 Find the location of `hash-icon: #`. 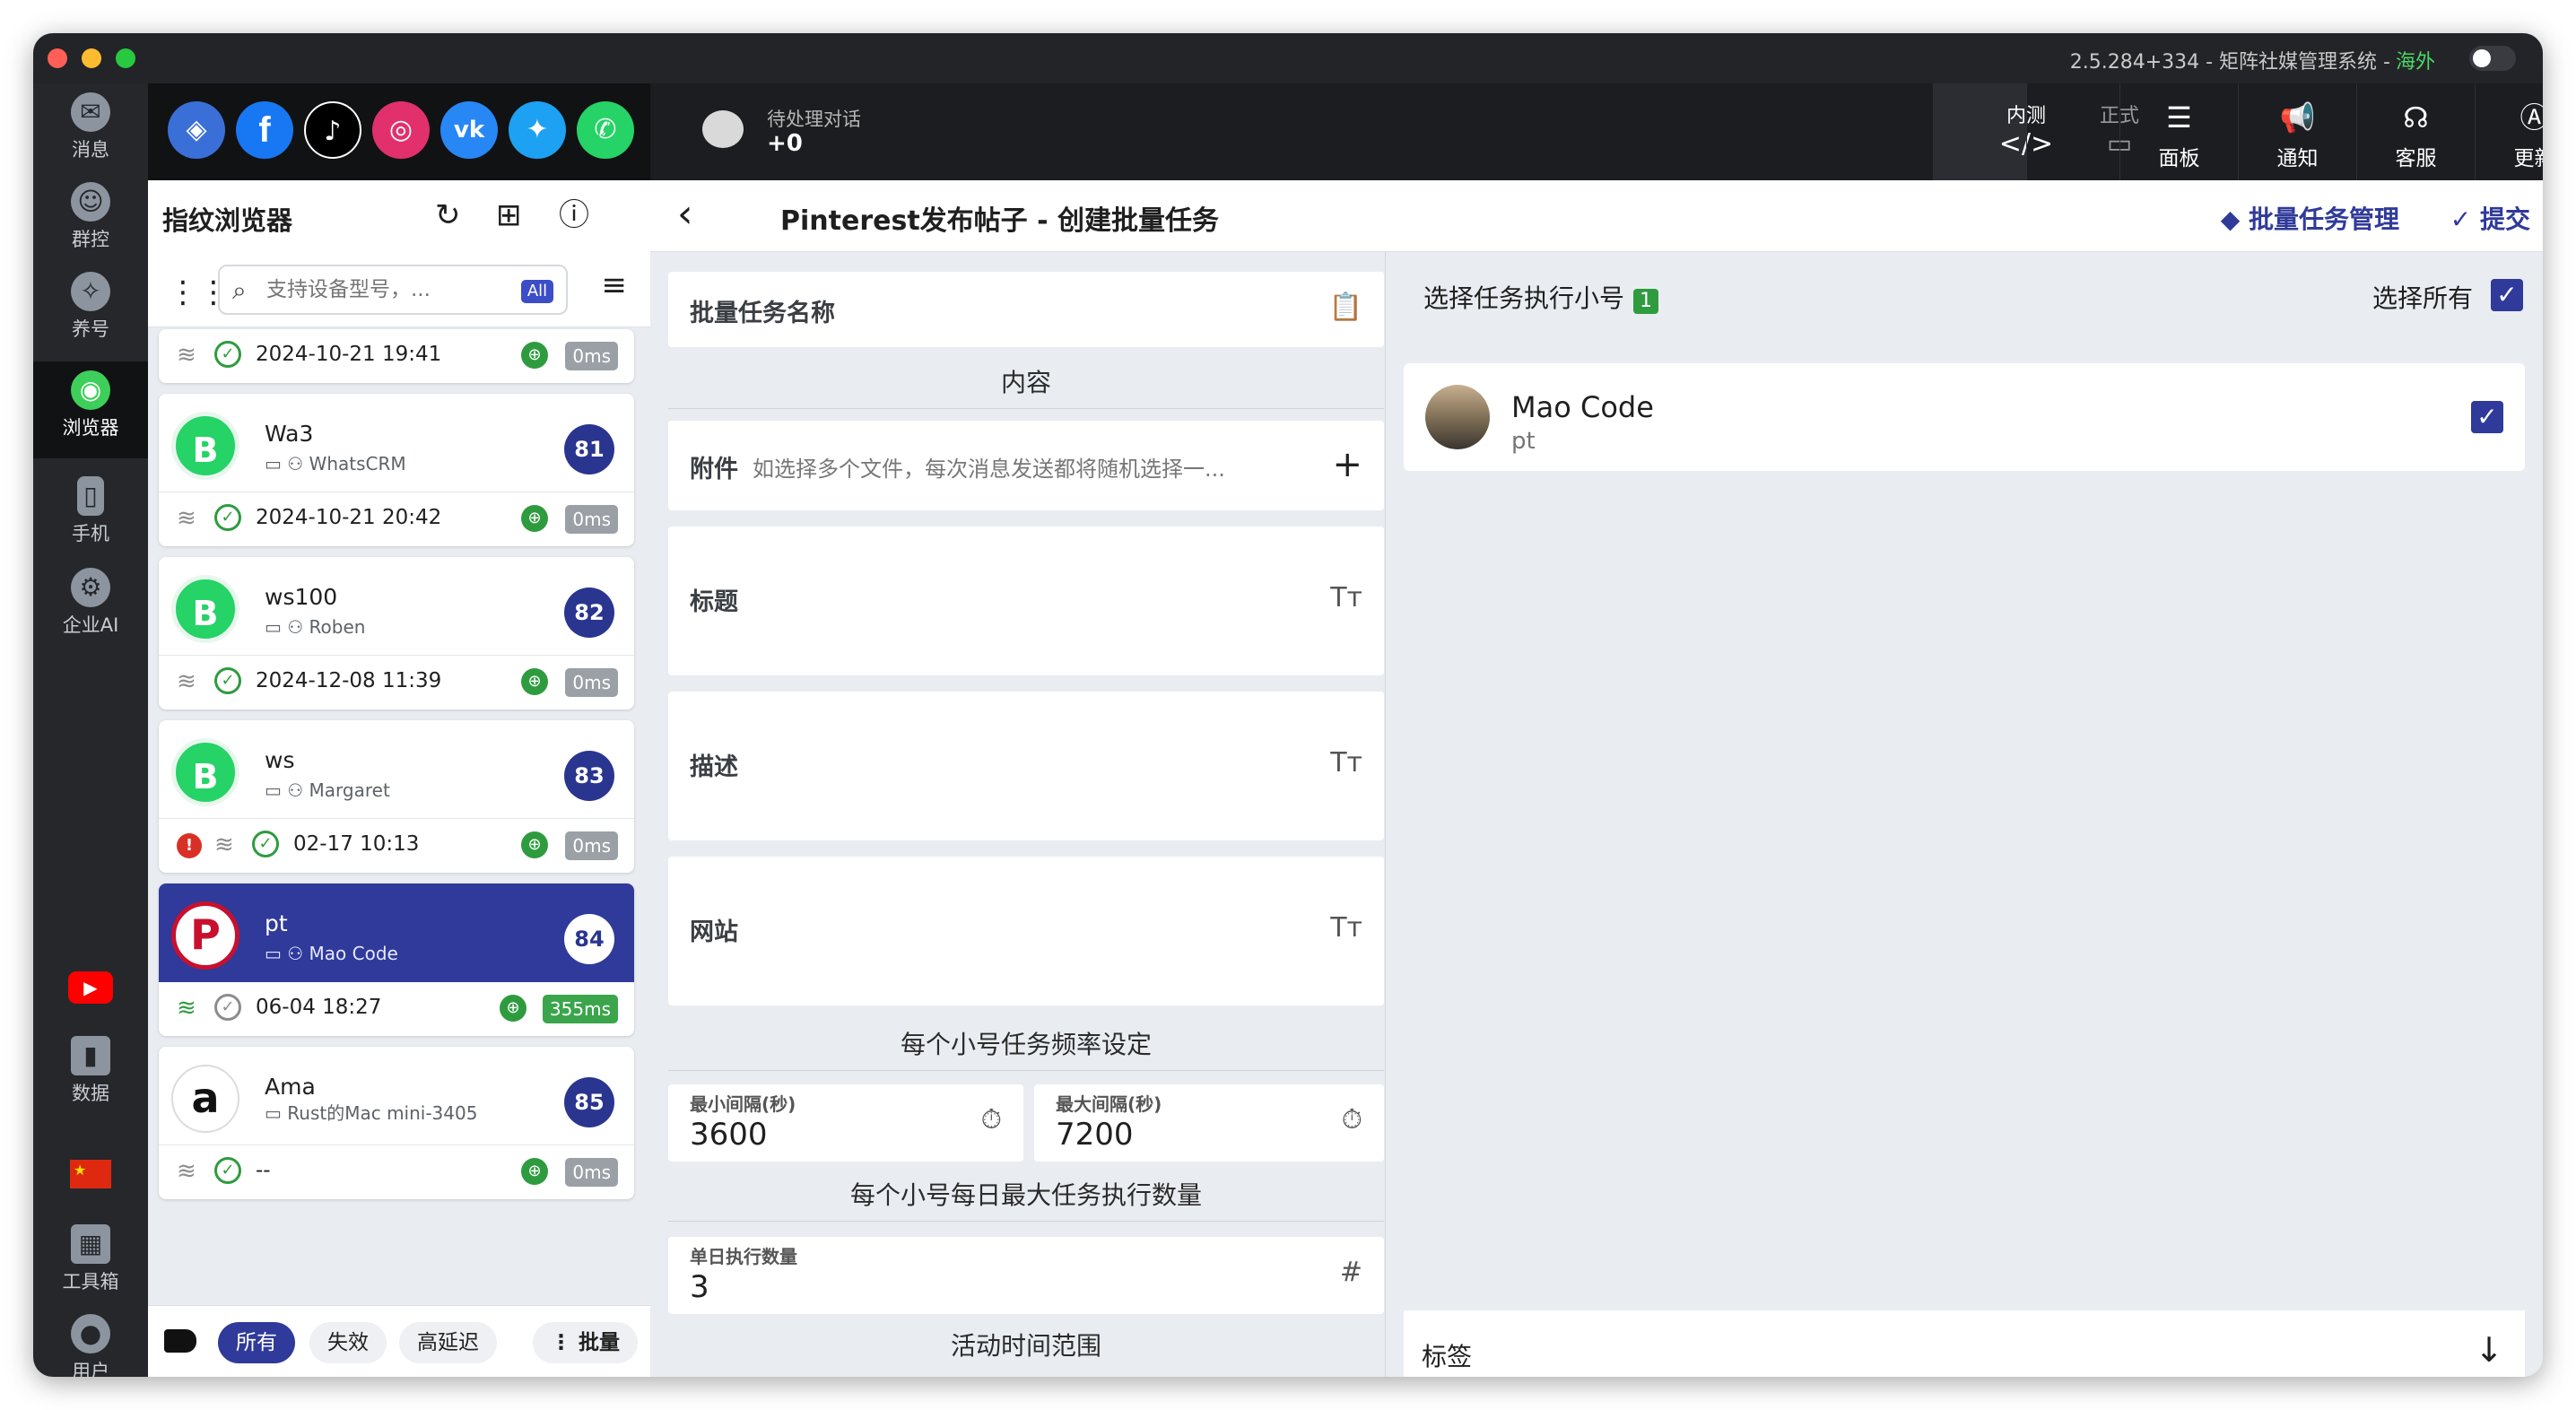

hash-icon: # is located at coordinates (1350, 1272).